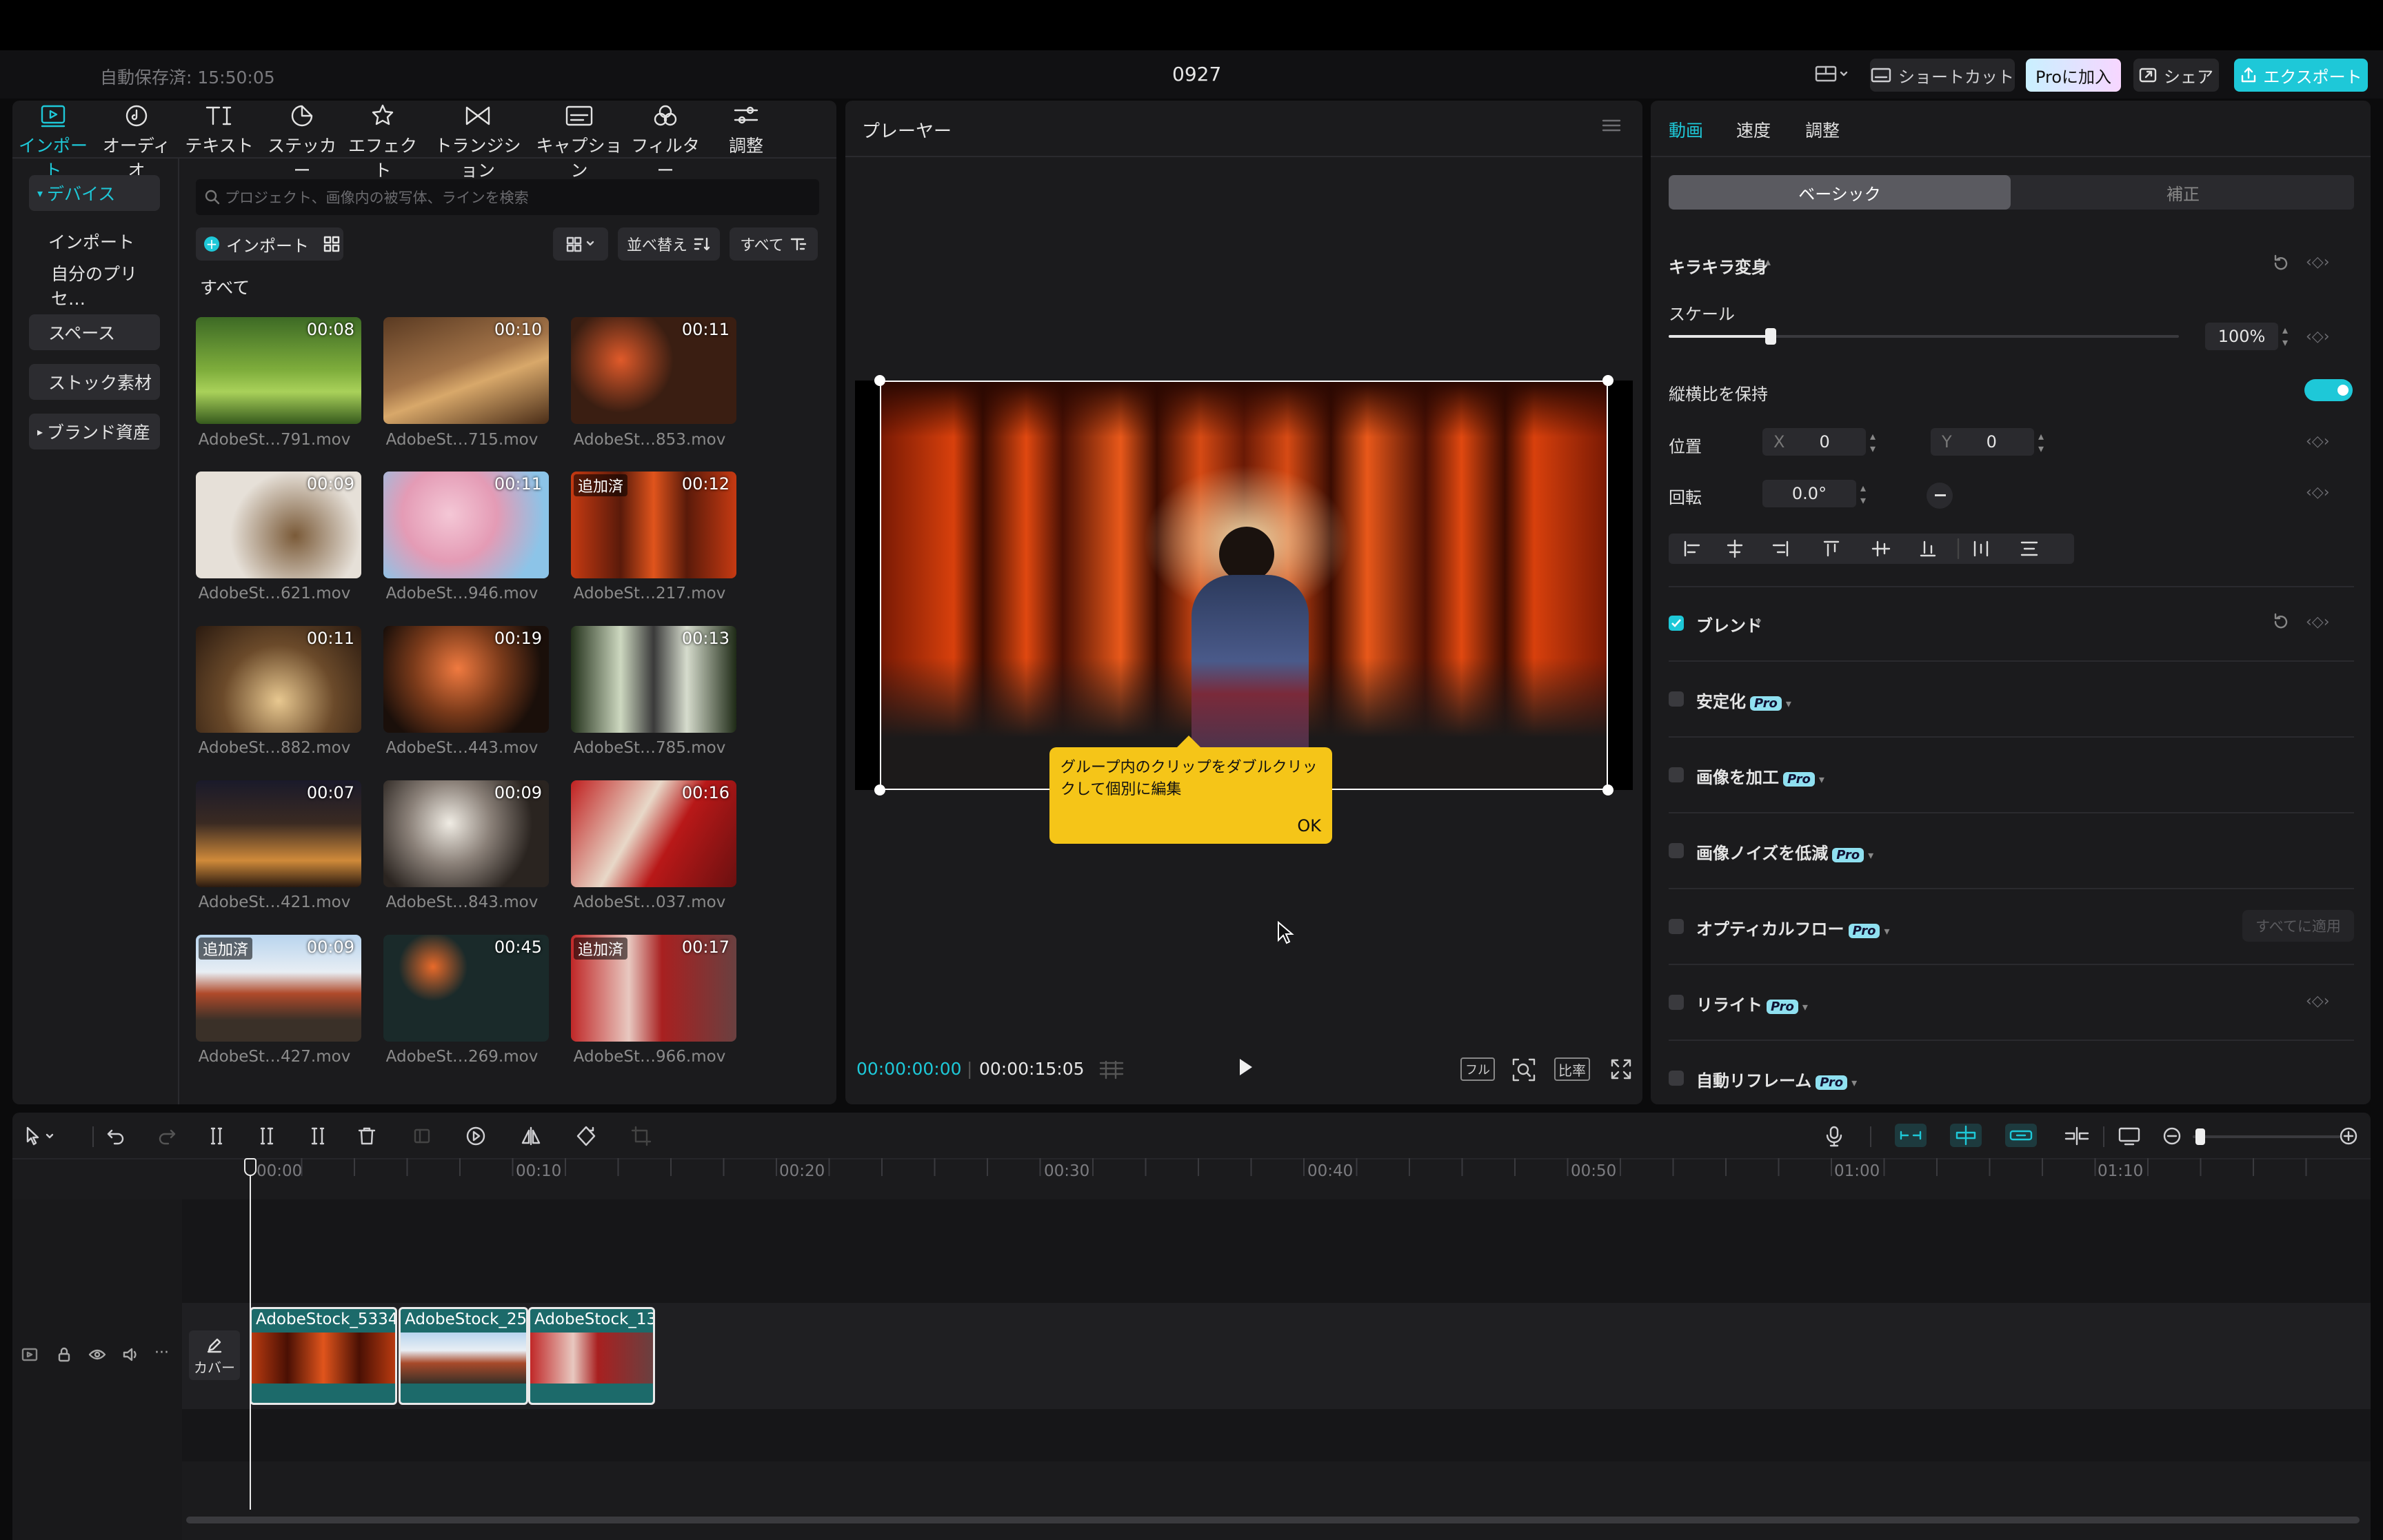 The image size is (2383, 1540). I want to click on playhead-handle, so click(250, 1167).